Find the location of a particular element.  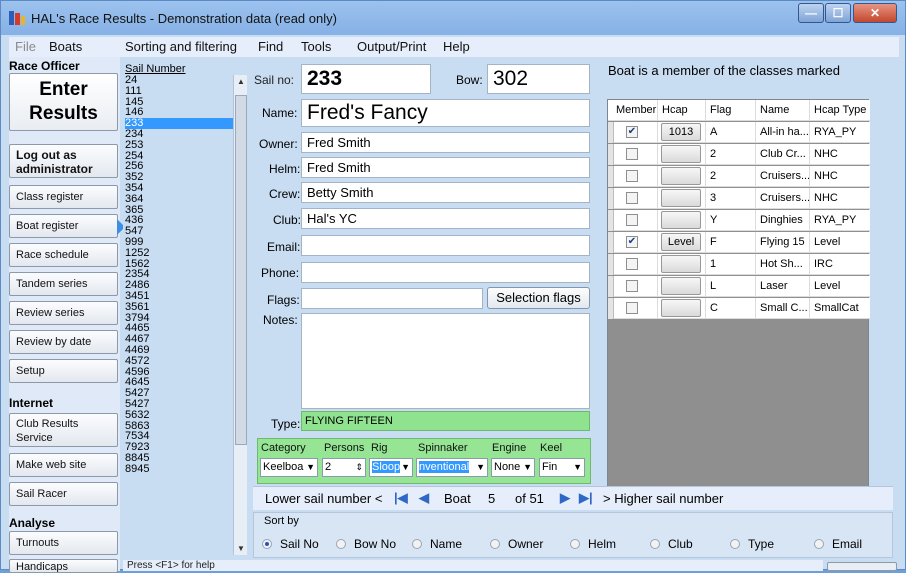

class-row: 1 Hot Sh... IRC is located at coordinates (739, 264).